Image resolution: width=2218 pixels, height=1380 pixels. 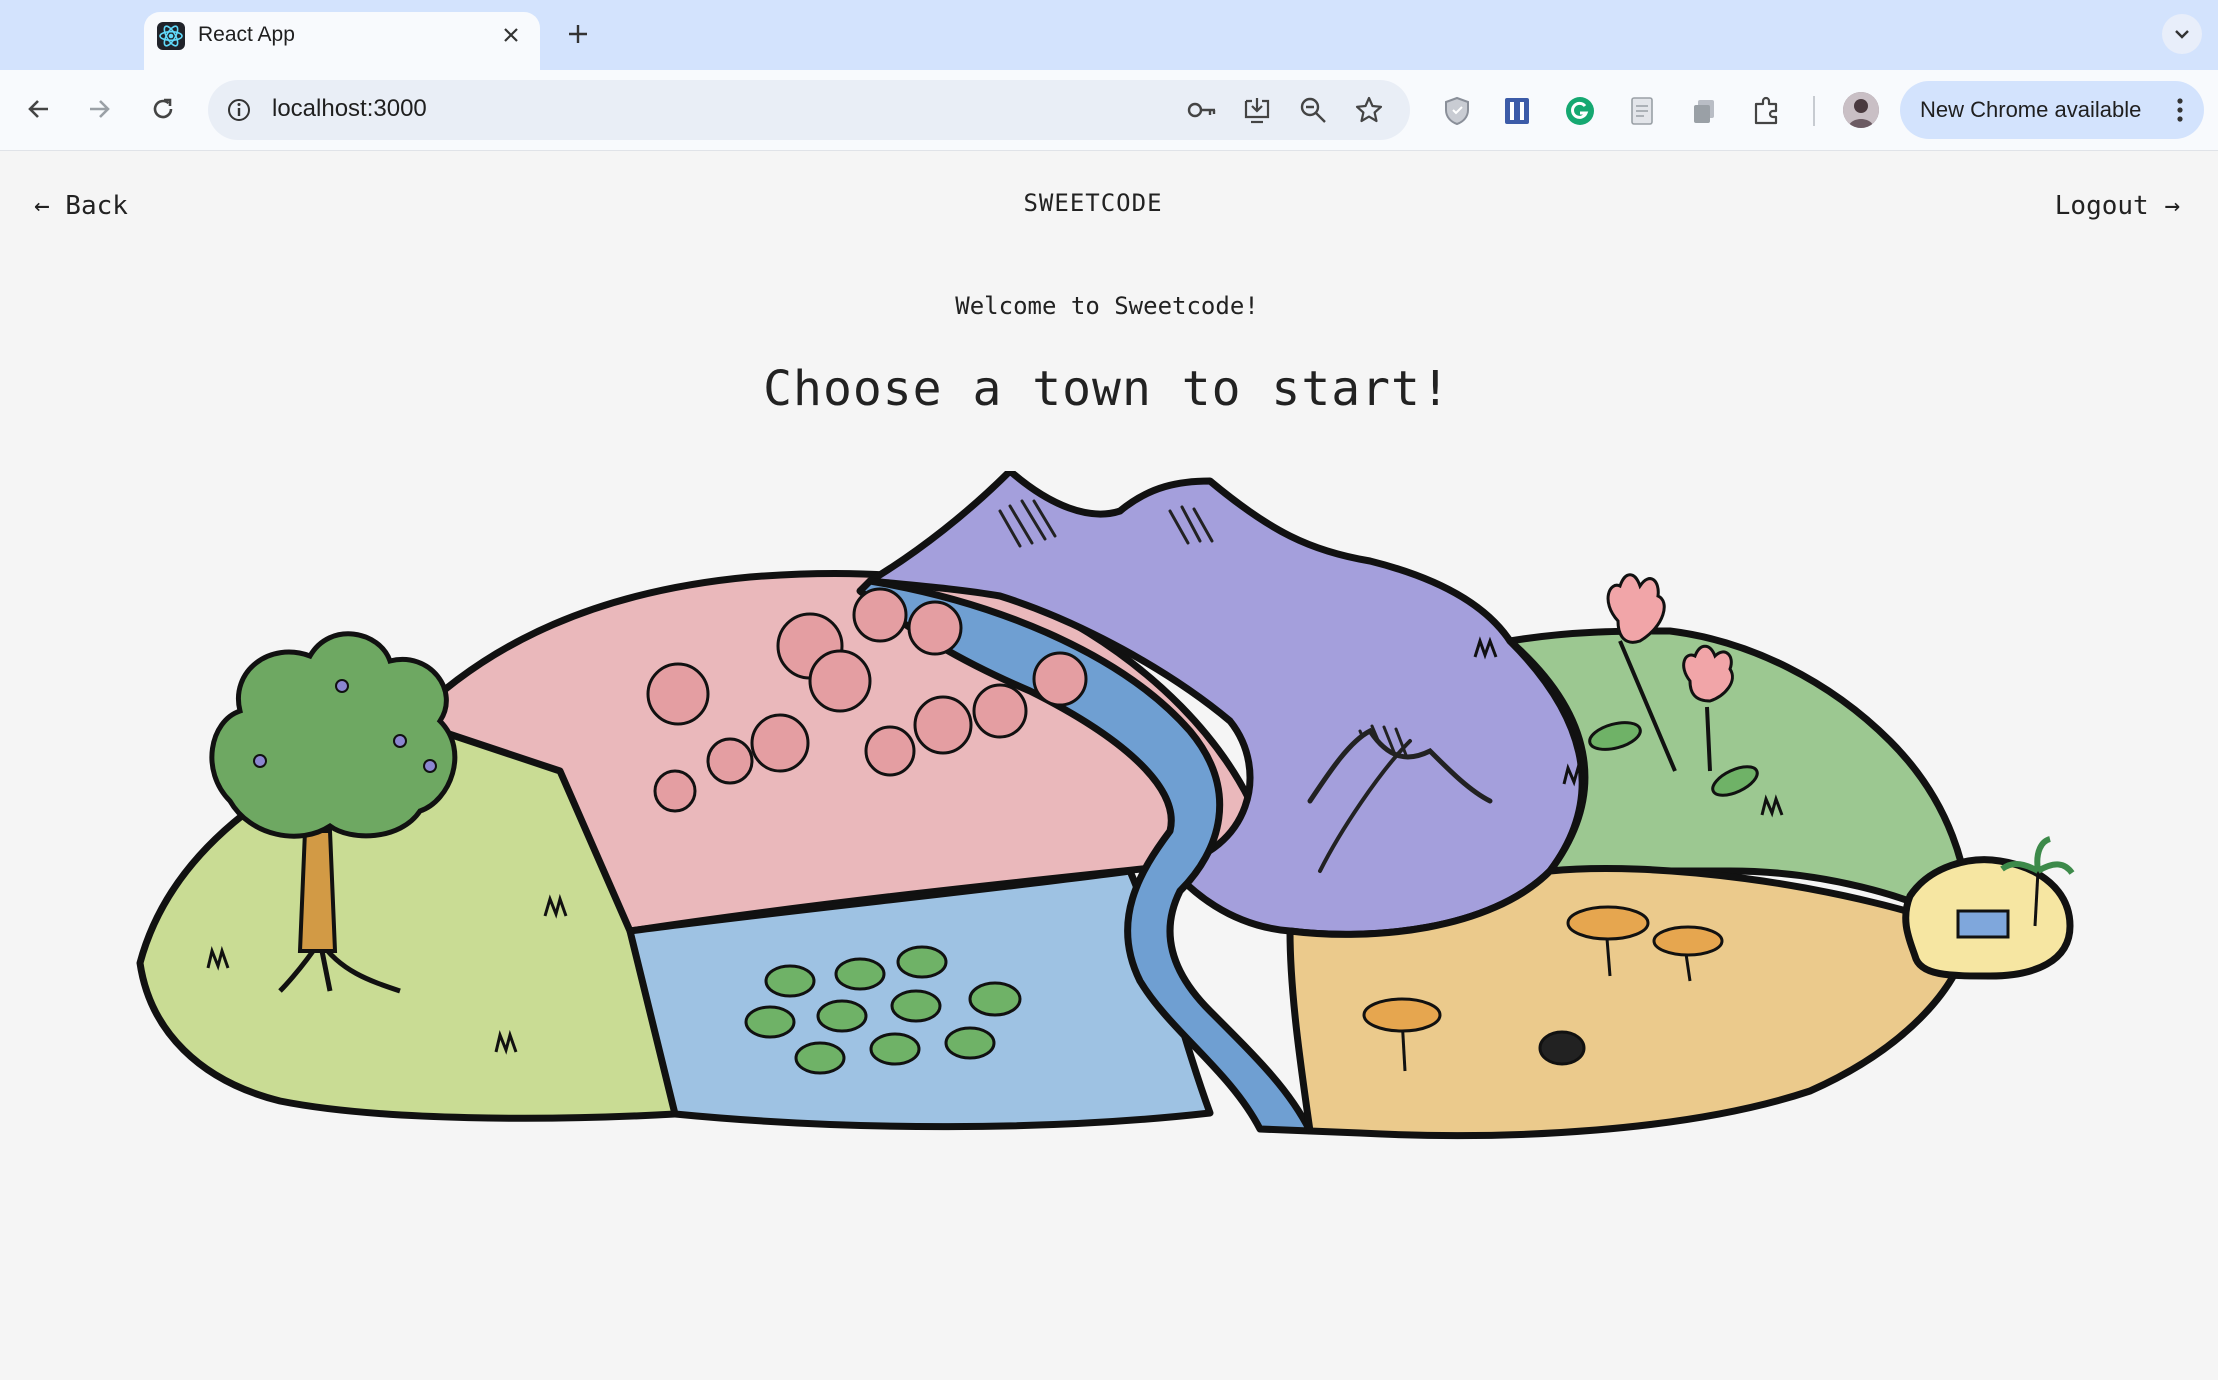 I want to click on tab-title: React App, so click(x=246, y=34).